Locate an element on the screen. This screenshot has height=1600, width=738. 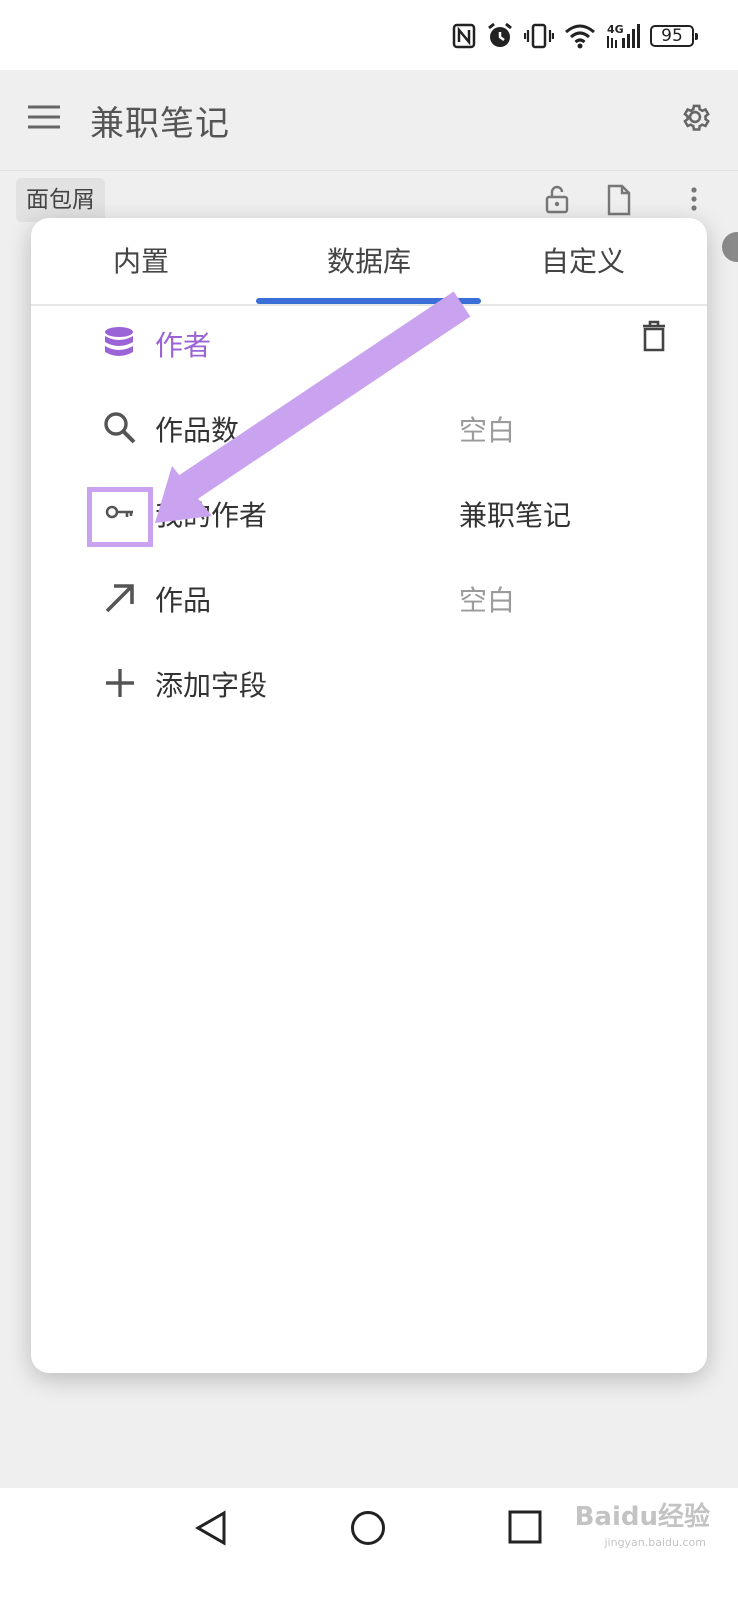
status-icons: 4G 95 is located at coordinates (575, 36).